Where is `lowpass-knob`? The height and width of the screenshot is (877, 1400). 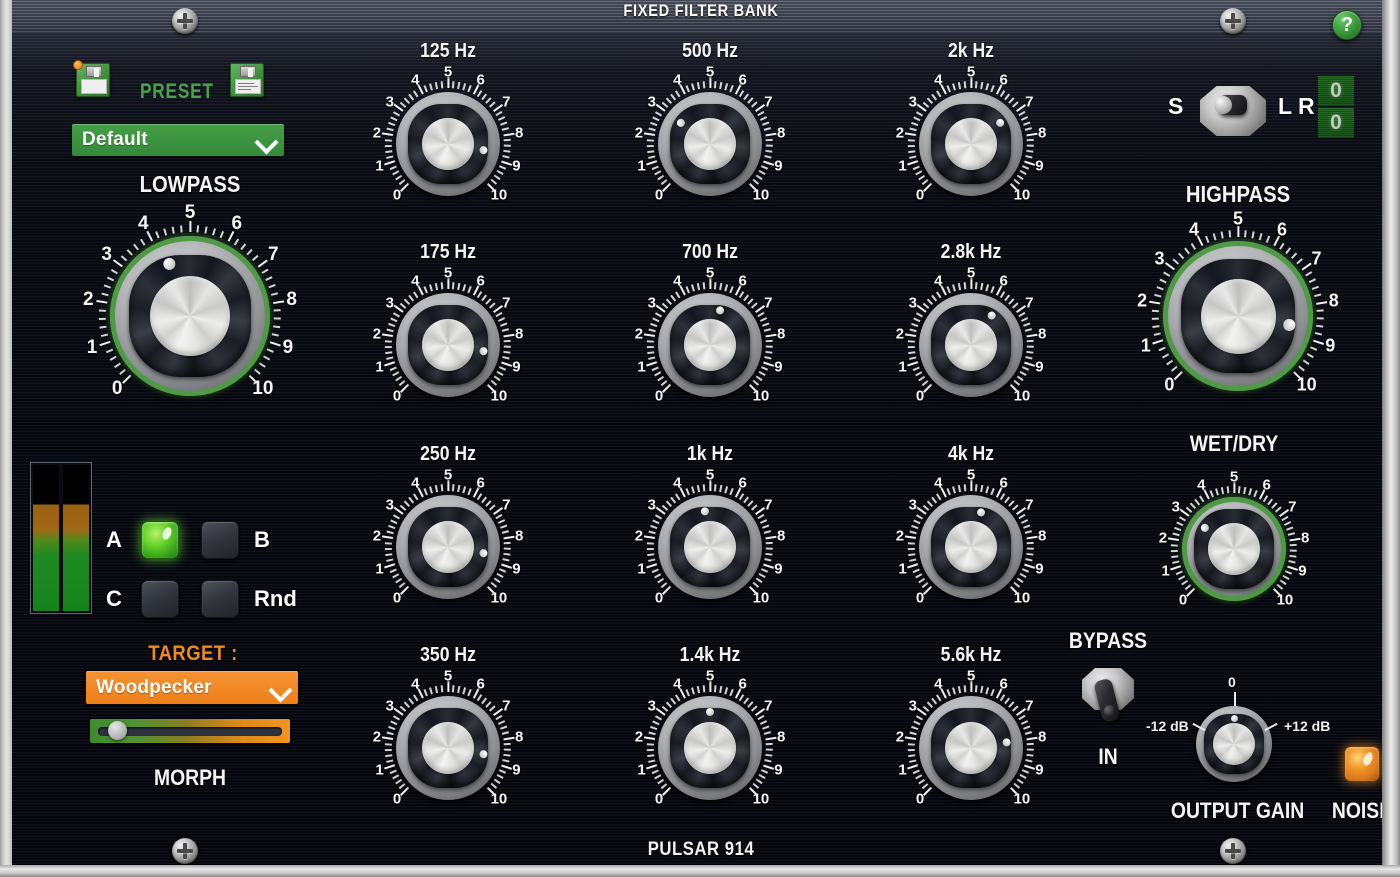 lowpass-knob is located at coordinates (190, 316).